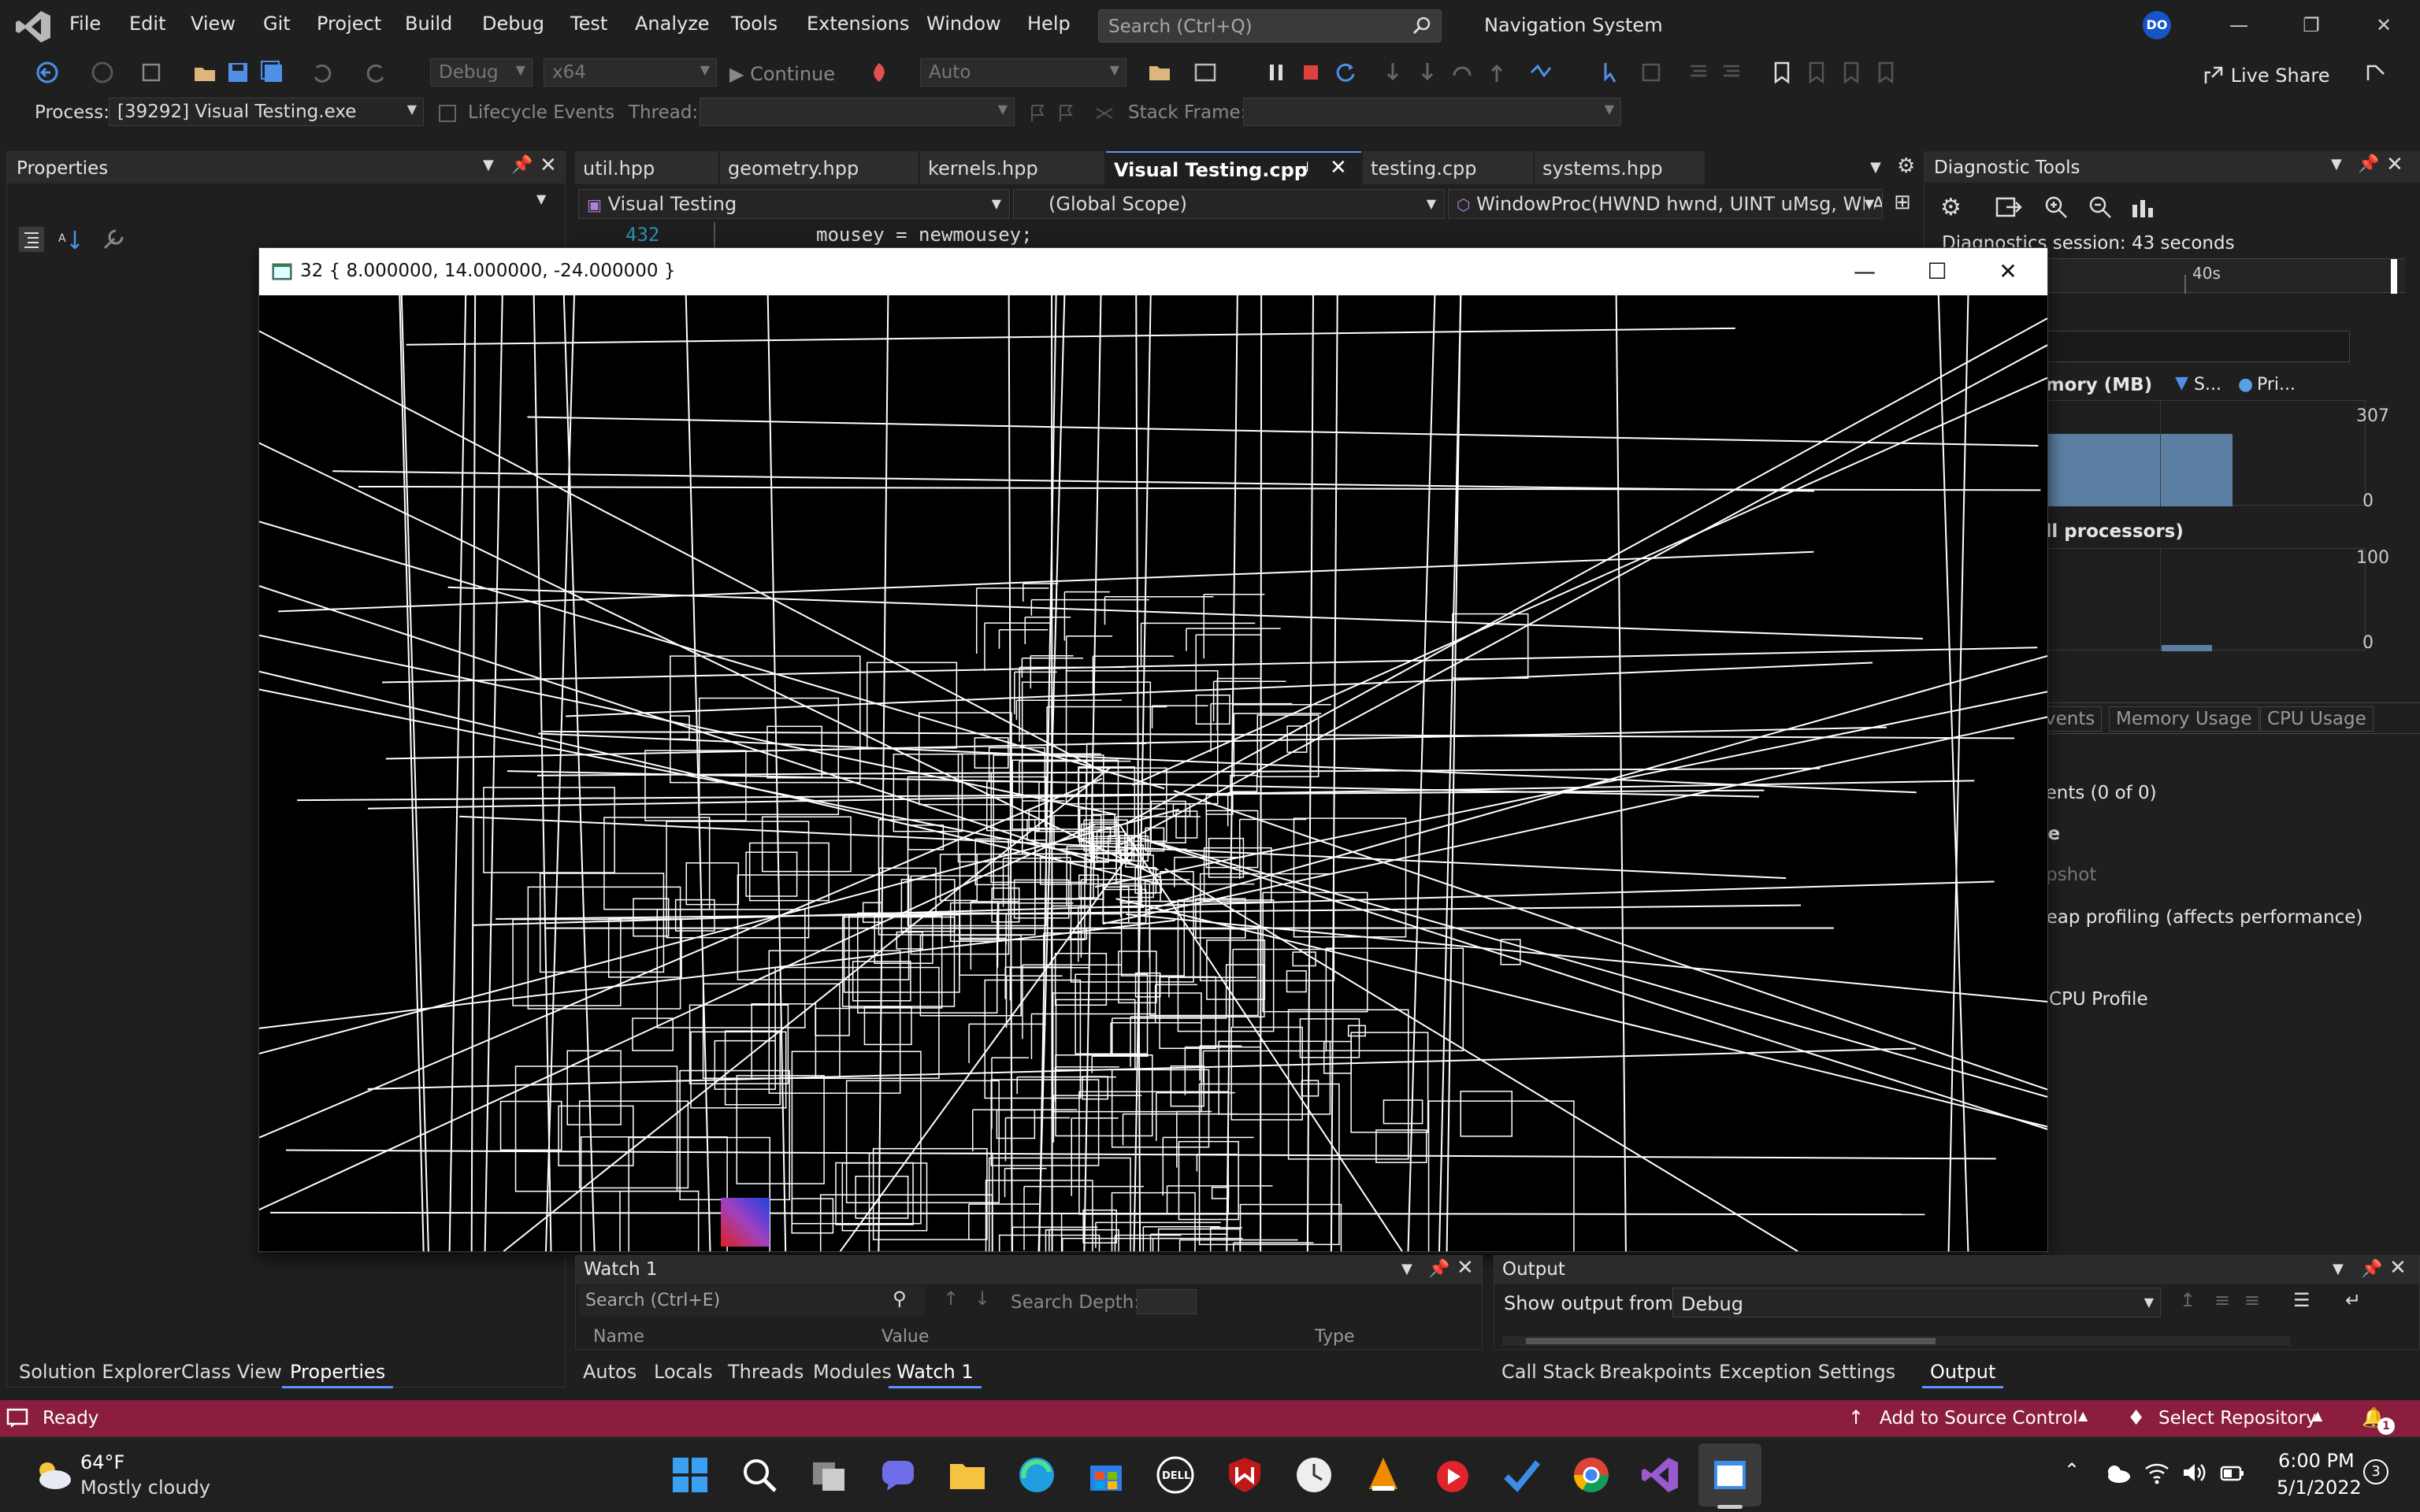  What do you see at coordinates (852, 1372) in the screenshot?
I see `tab-modules: Modules` at bounding box center [852, 1372].